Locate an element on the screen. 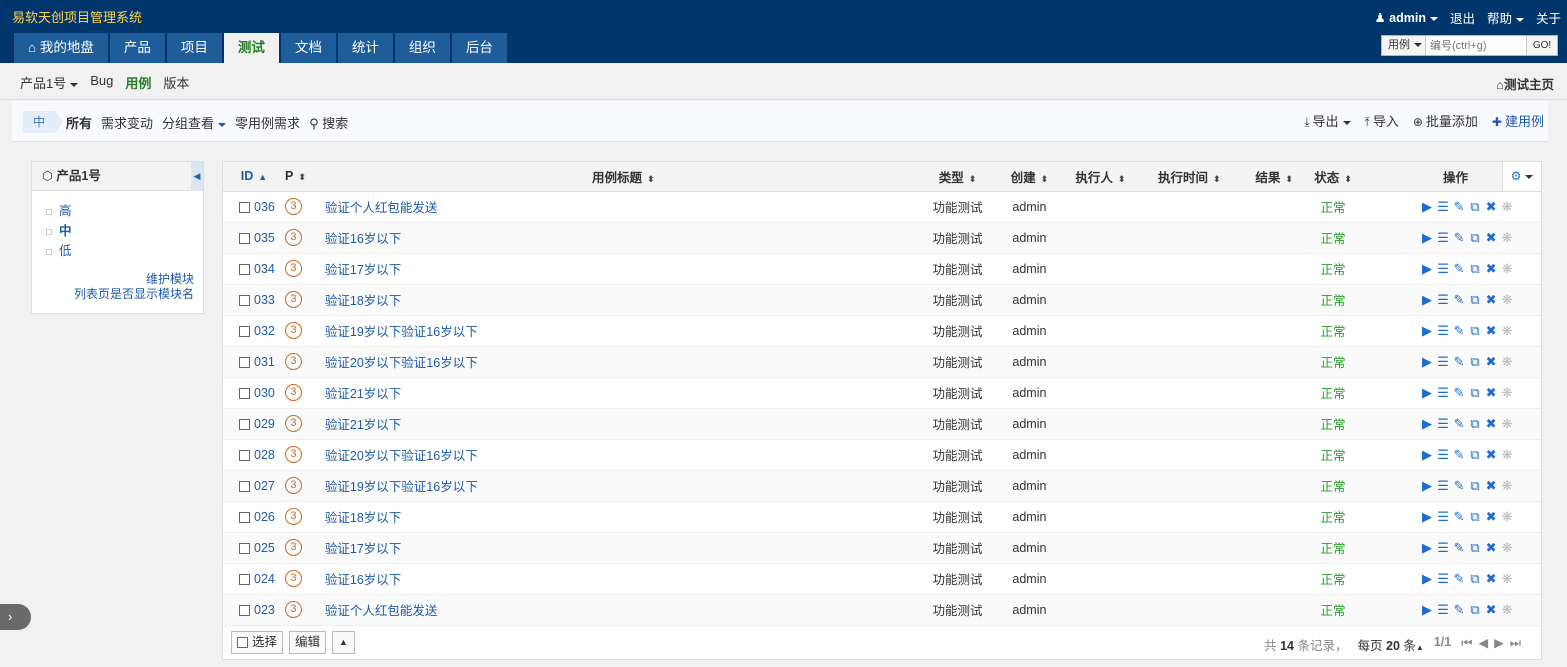 The height and width of the screenshot is (667, 1567). search-go-button: GO! is located at coordinates (1541, 45).